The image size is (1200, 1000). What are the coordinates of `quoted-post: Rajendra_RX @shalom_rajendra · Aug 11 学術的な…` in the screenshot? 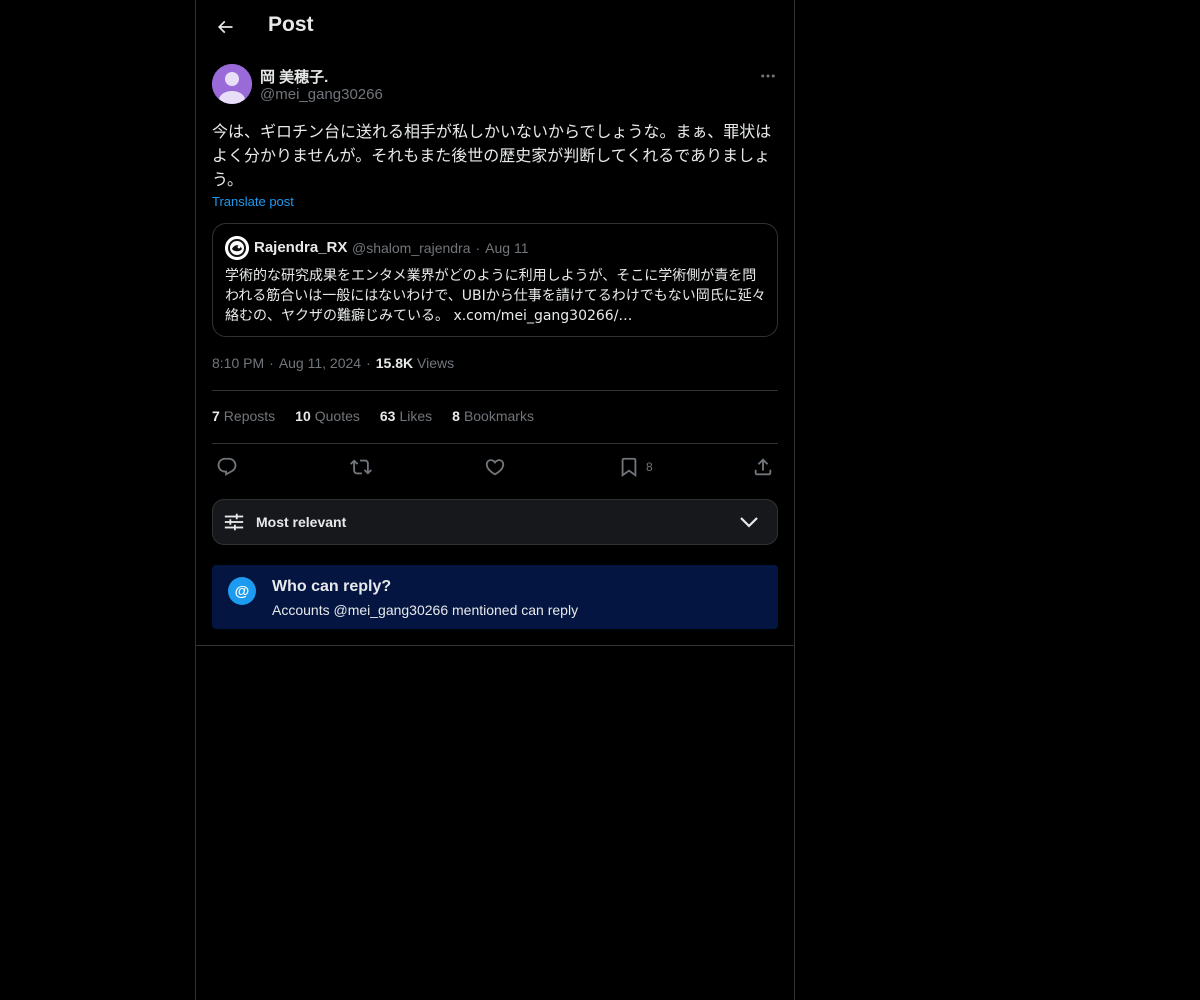 It's located at (495, 280).